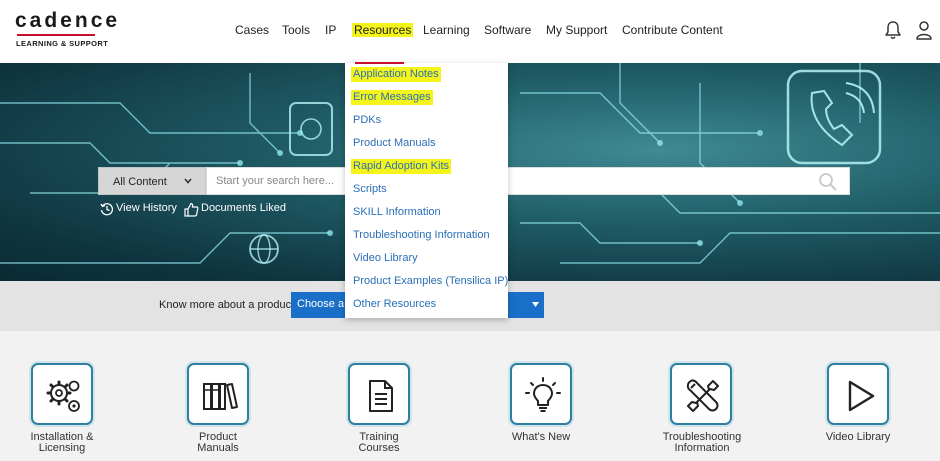 The width and height of the screenshot is (940, 461). What do you see at coordinates (379, 63) in the screenshot?
I see `dropdown-top-accent` at bounding box center [379, 63].